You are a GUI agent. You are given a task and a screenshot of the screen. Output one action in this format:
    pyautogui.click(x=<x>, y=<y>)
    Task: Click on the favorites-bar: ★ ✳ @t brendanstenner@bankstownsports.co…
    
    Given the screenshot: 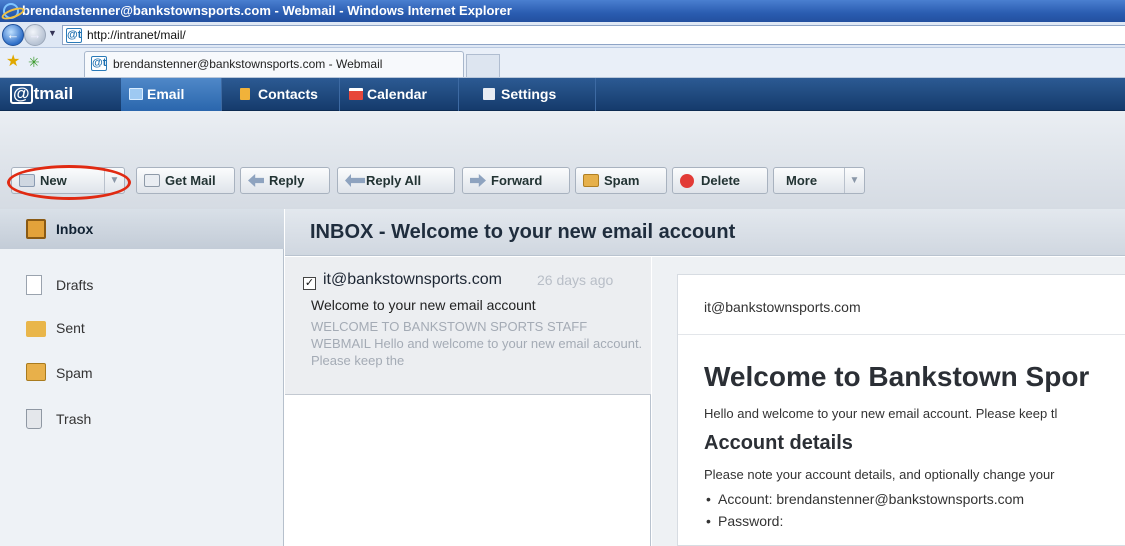 What is the action you would take?
    pyautogui.click(x=562, y=63)
    